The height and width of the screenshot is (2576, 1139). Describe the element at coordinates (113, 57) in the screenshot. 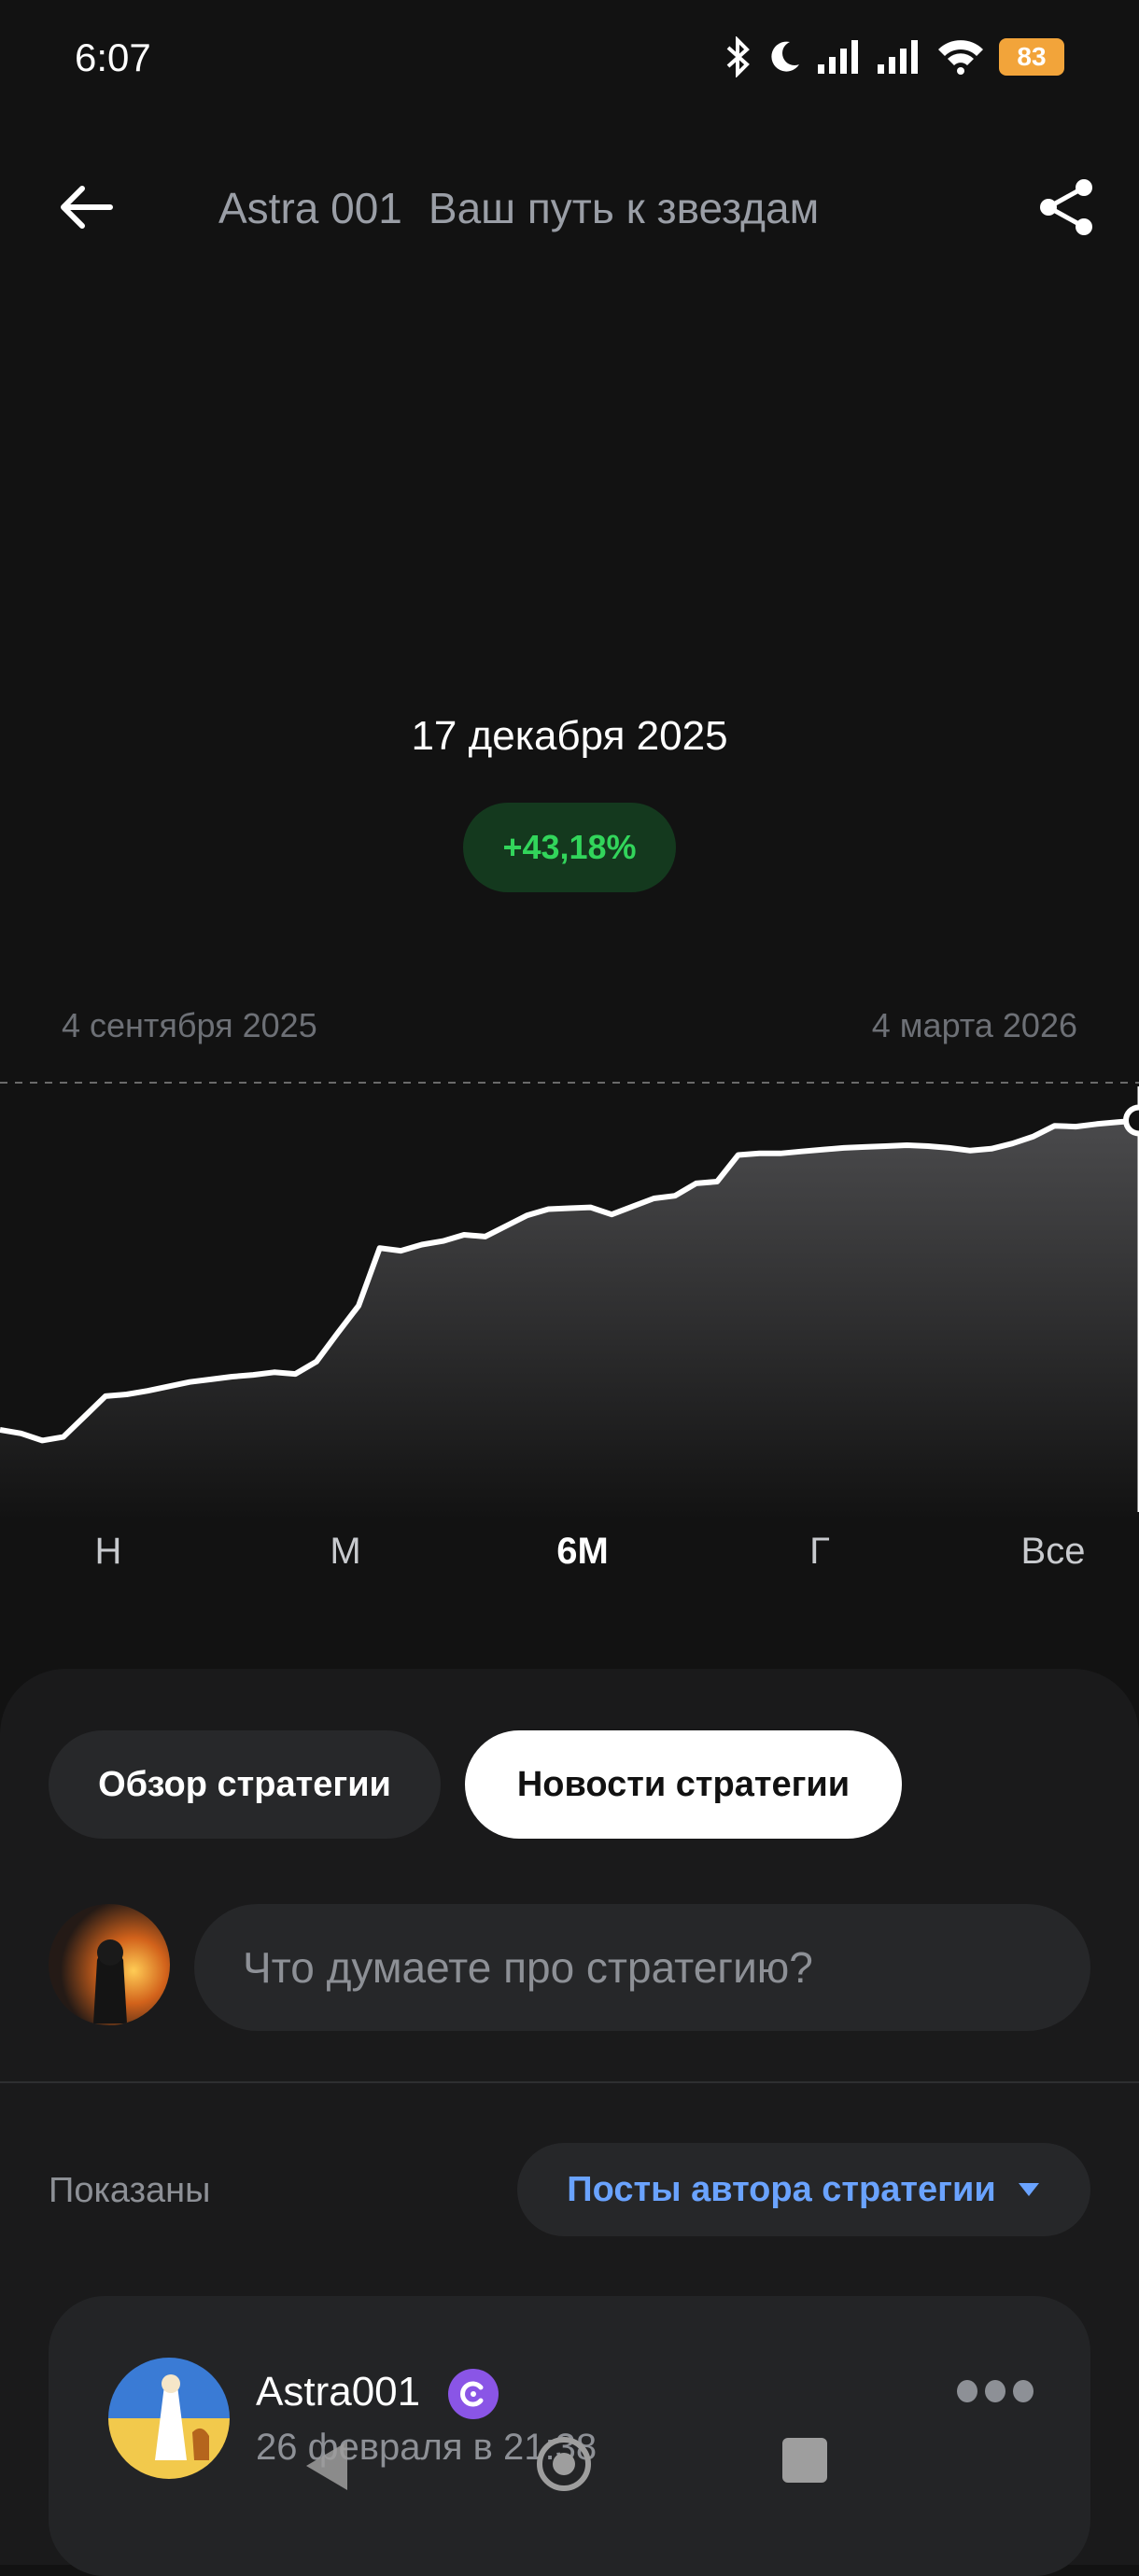

I see `status-time: 6:07` at that location.